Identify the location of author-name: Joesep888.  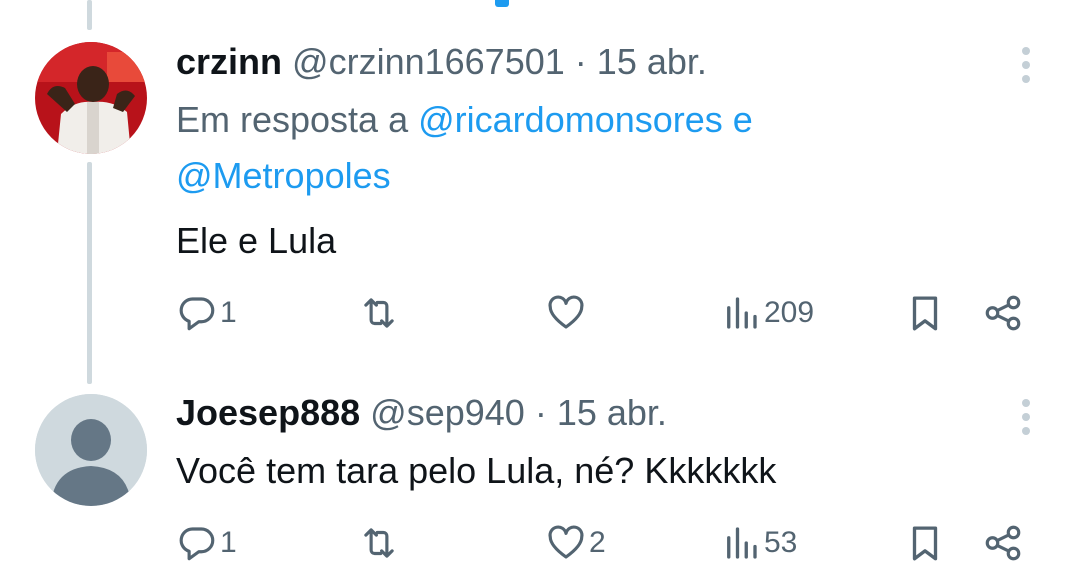
(268, 412).